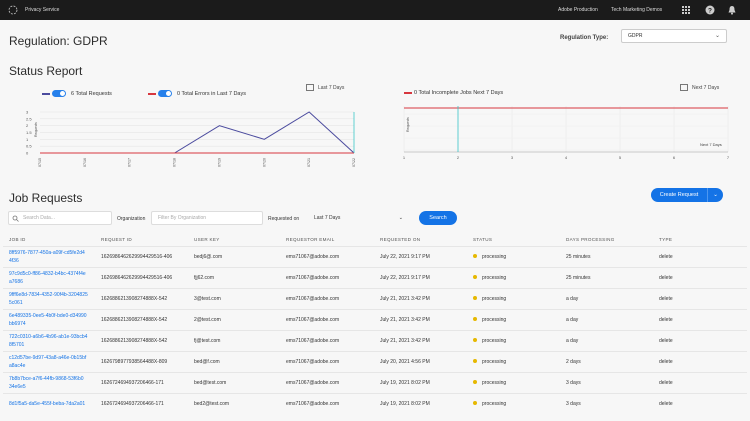  What do you see at coordinates (420, 298) in the screenshot?
I see `requested-on-cell: July 21, 2021 3:42 PM` at bounding box center [420, 298].